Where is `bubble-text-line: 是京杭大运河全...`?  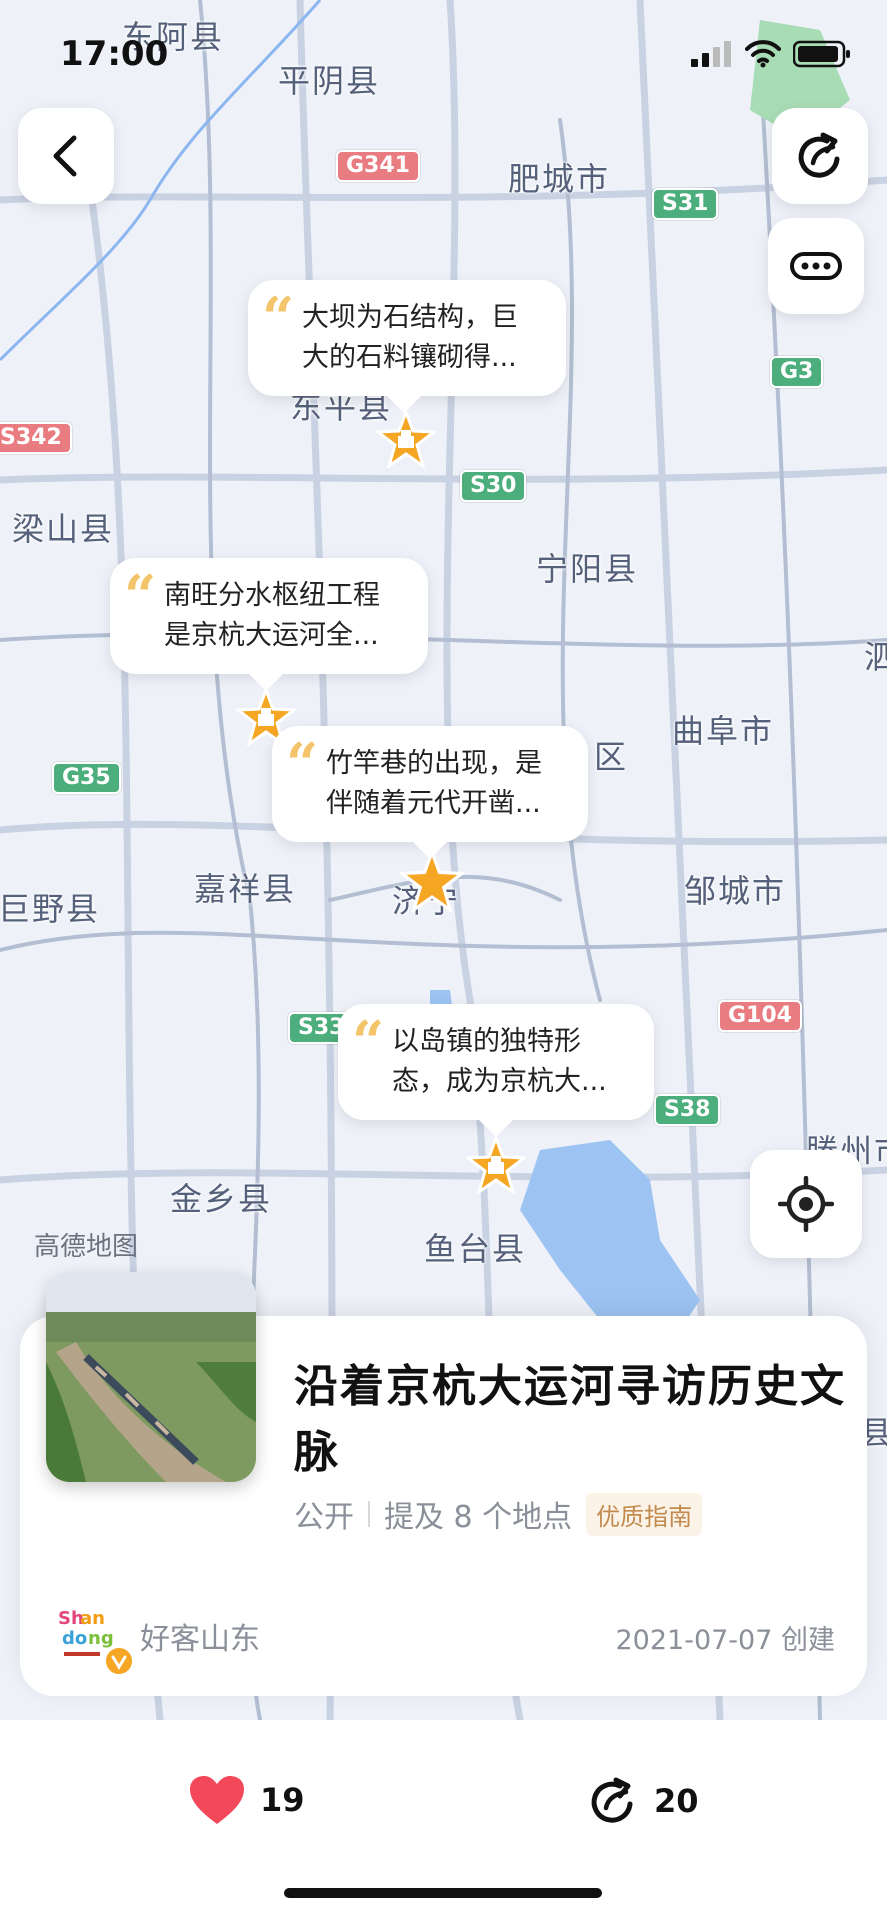
bubble-text-line: 是京杭大运河全... is located at coordinates (271, 635).